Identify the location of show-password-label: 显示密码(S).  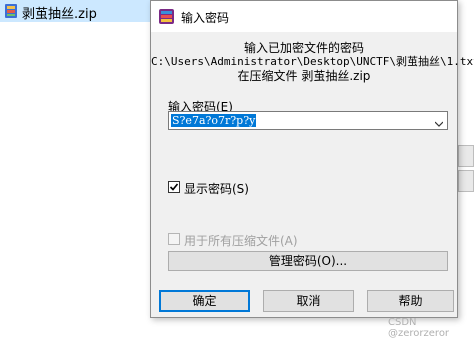
(216, 188).